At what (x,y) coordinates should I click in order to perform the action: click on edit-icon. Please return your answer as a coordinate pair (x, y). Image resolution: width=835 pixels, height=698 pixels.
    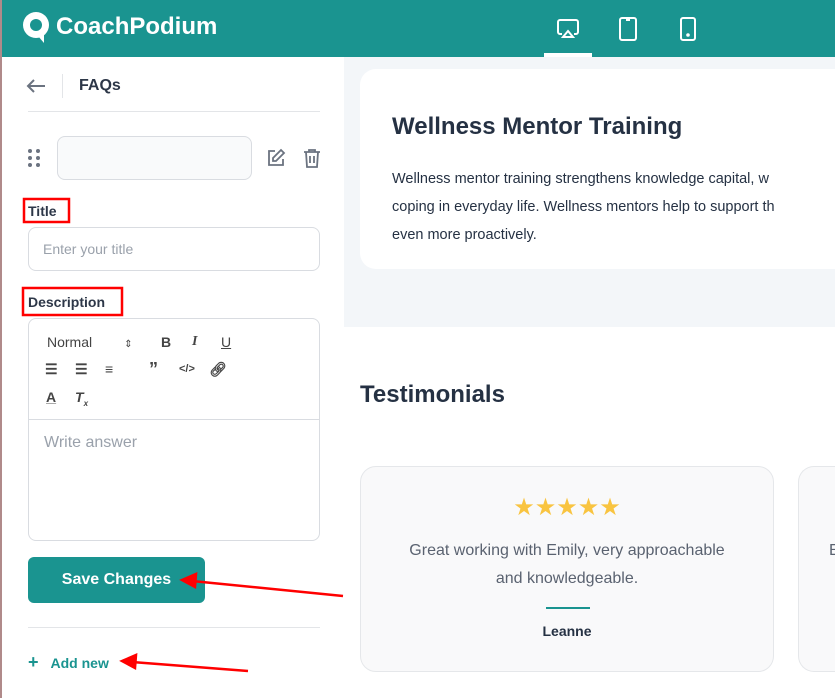
    Looking at the image, I should click on (276, 158).